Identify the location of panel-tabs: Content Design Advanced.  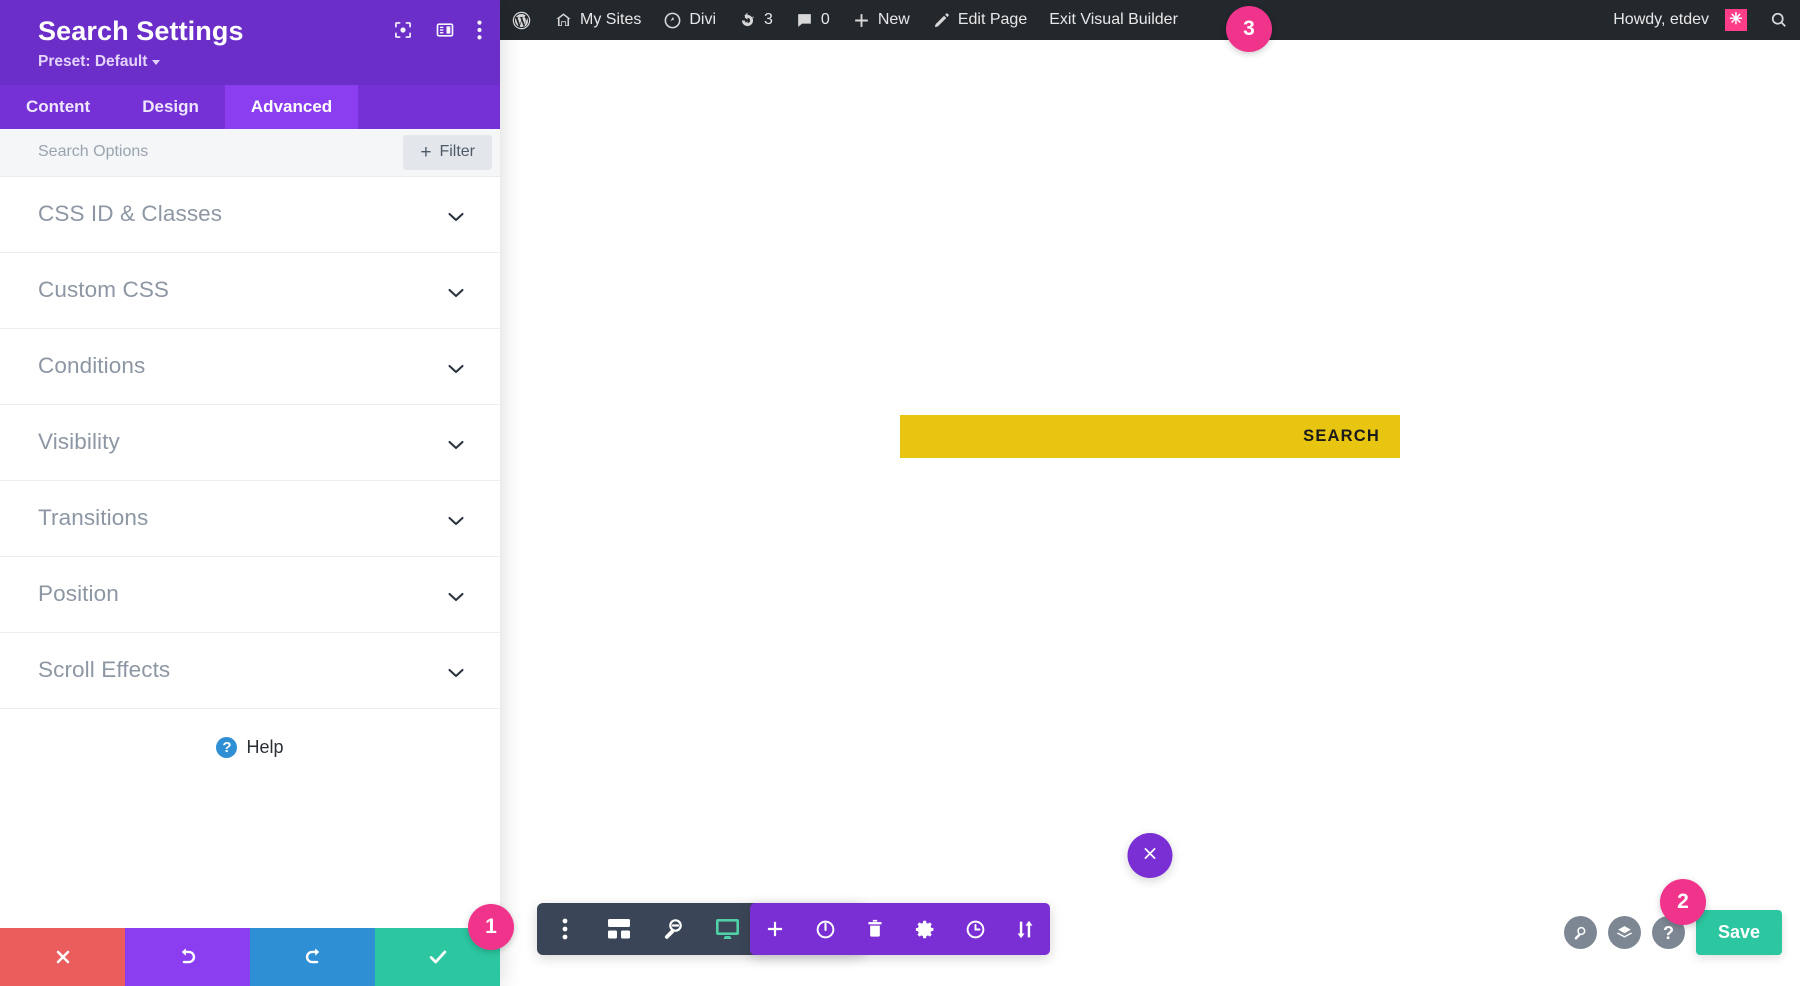
(250, 106).